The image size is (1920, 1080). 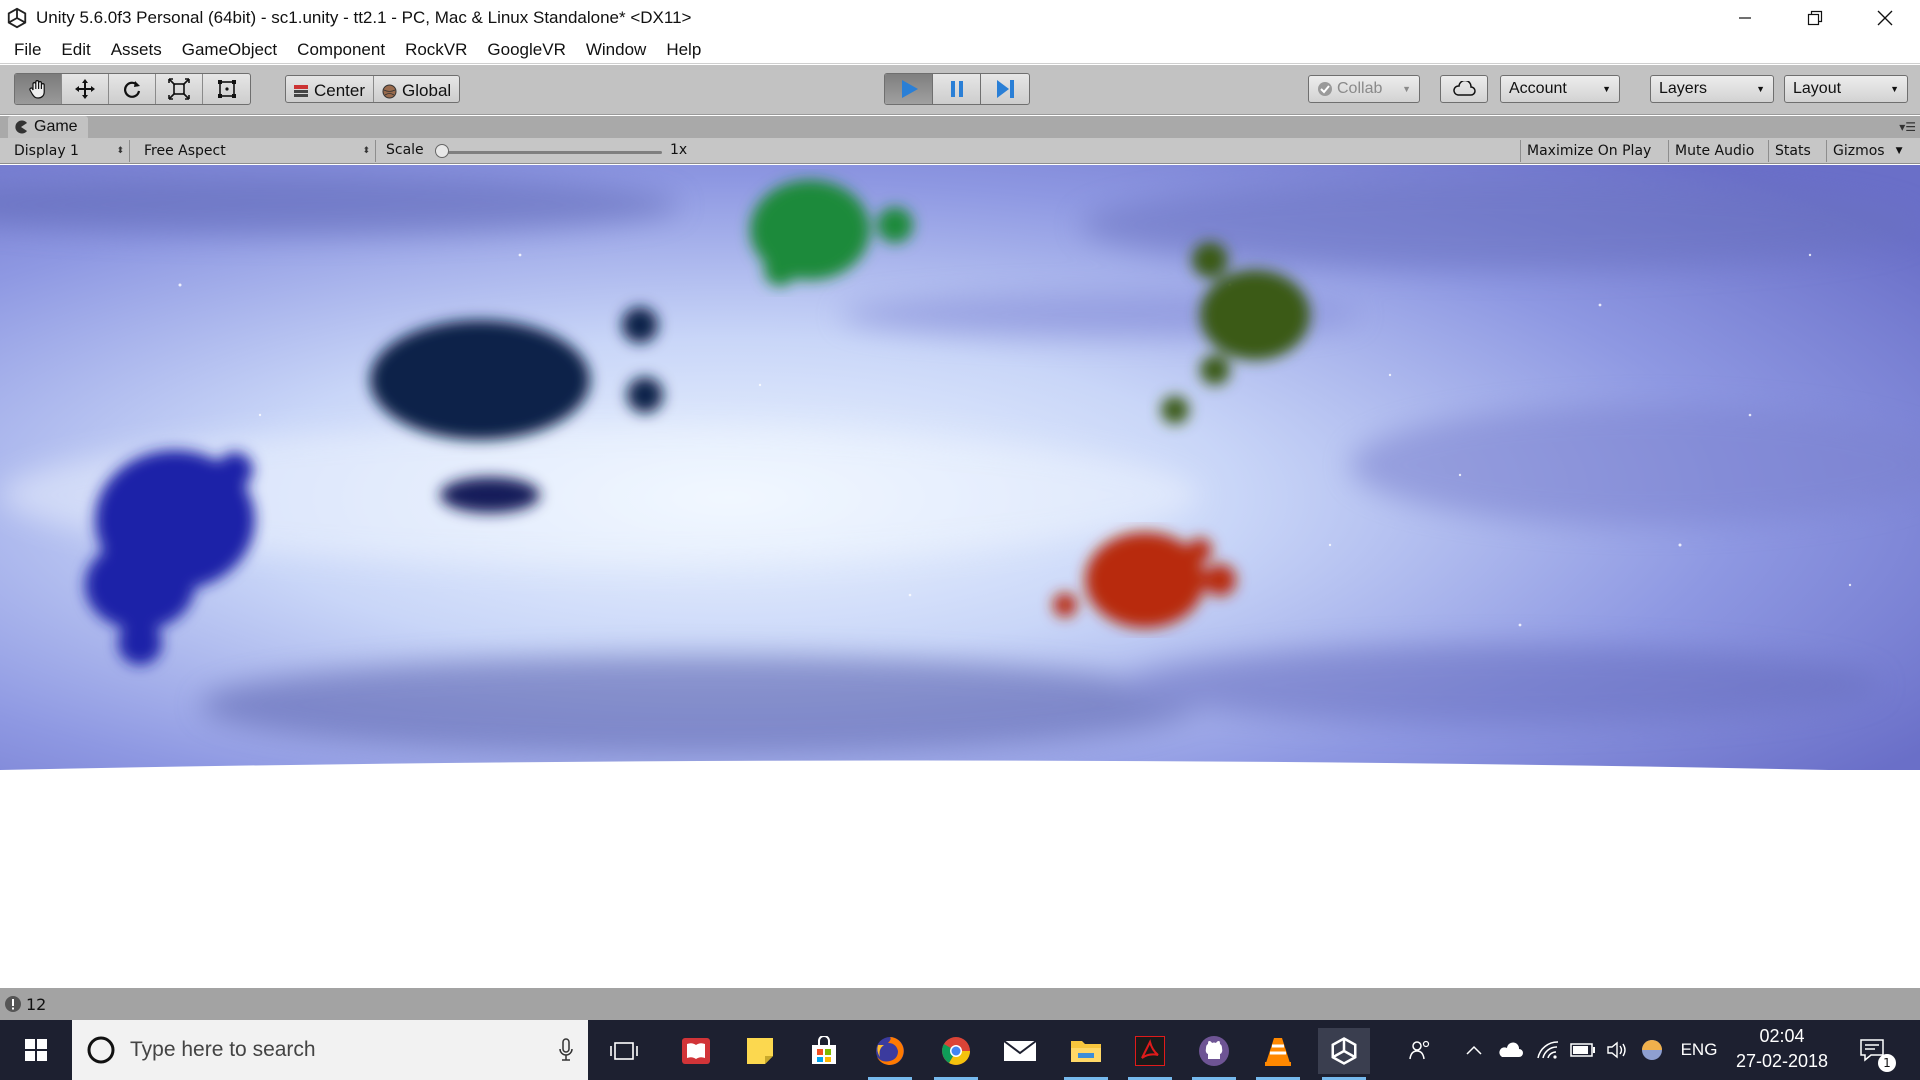 I want to click on scale-slider-thumb, so click(x=442, y=151).